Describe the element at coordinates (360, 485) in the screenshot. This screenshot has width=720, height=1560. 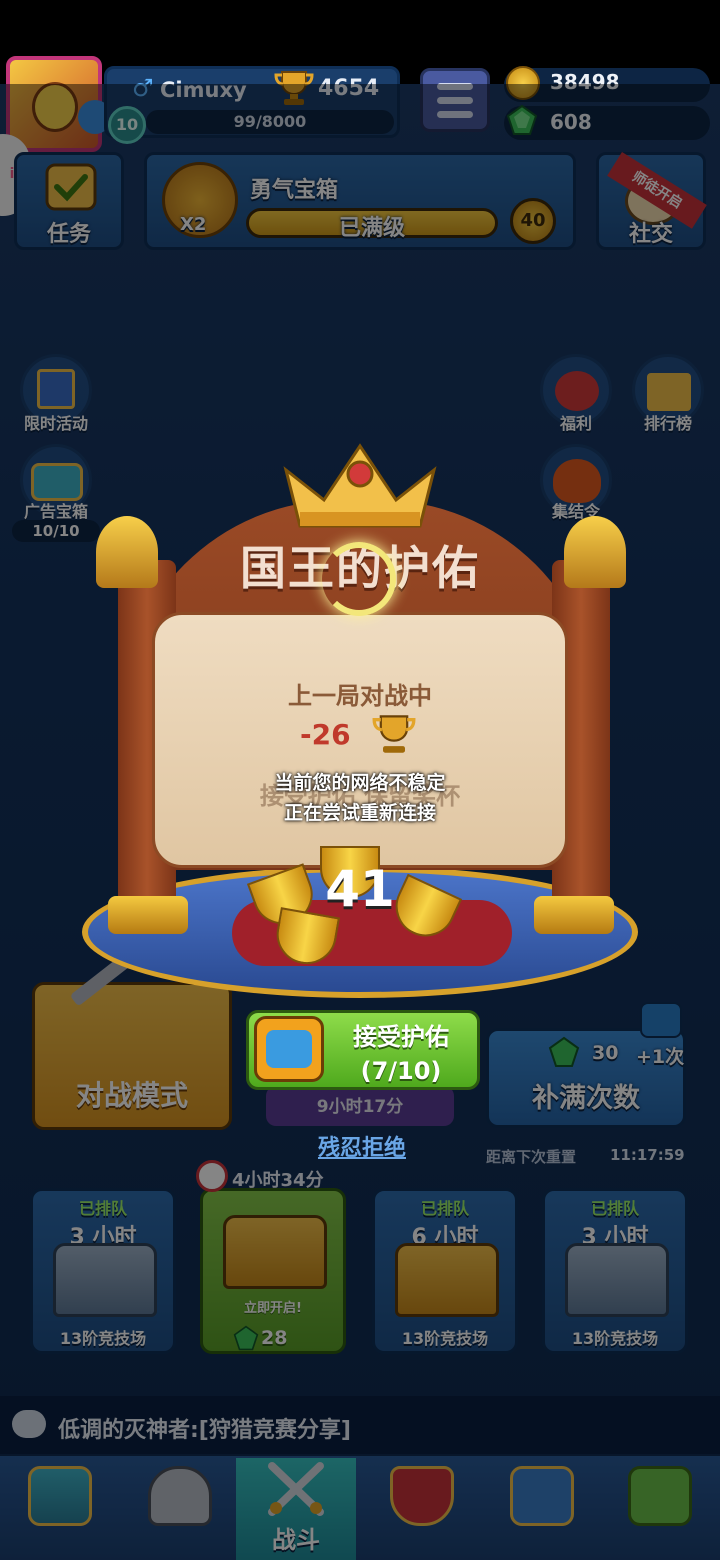
I see `crown-icon` at that location.